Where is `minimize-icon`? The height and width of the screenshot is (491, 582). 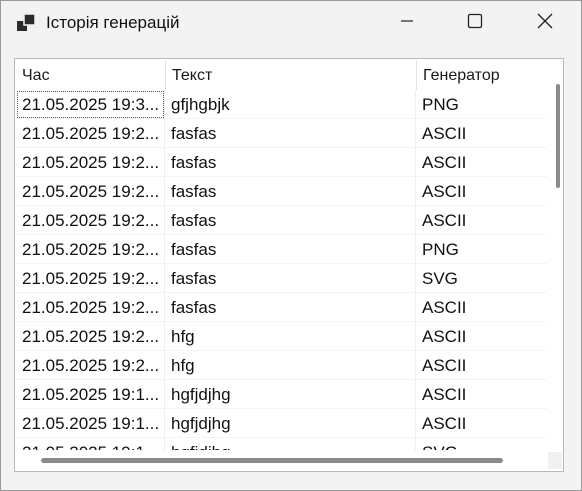 minimize-icon is located at coordinates (407, 23).